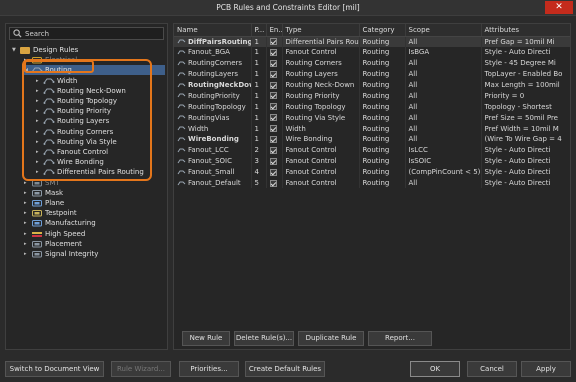  I want to click on duplicate-rule-button: Duplicate Rule, so click(331, 338).